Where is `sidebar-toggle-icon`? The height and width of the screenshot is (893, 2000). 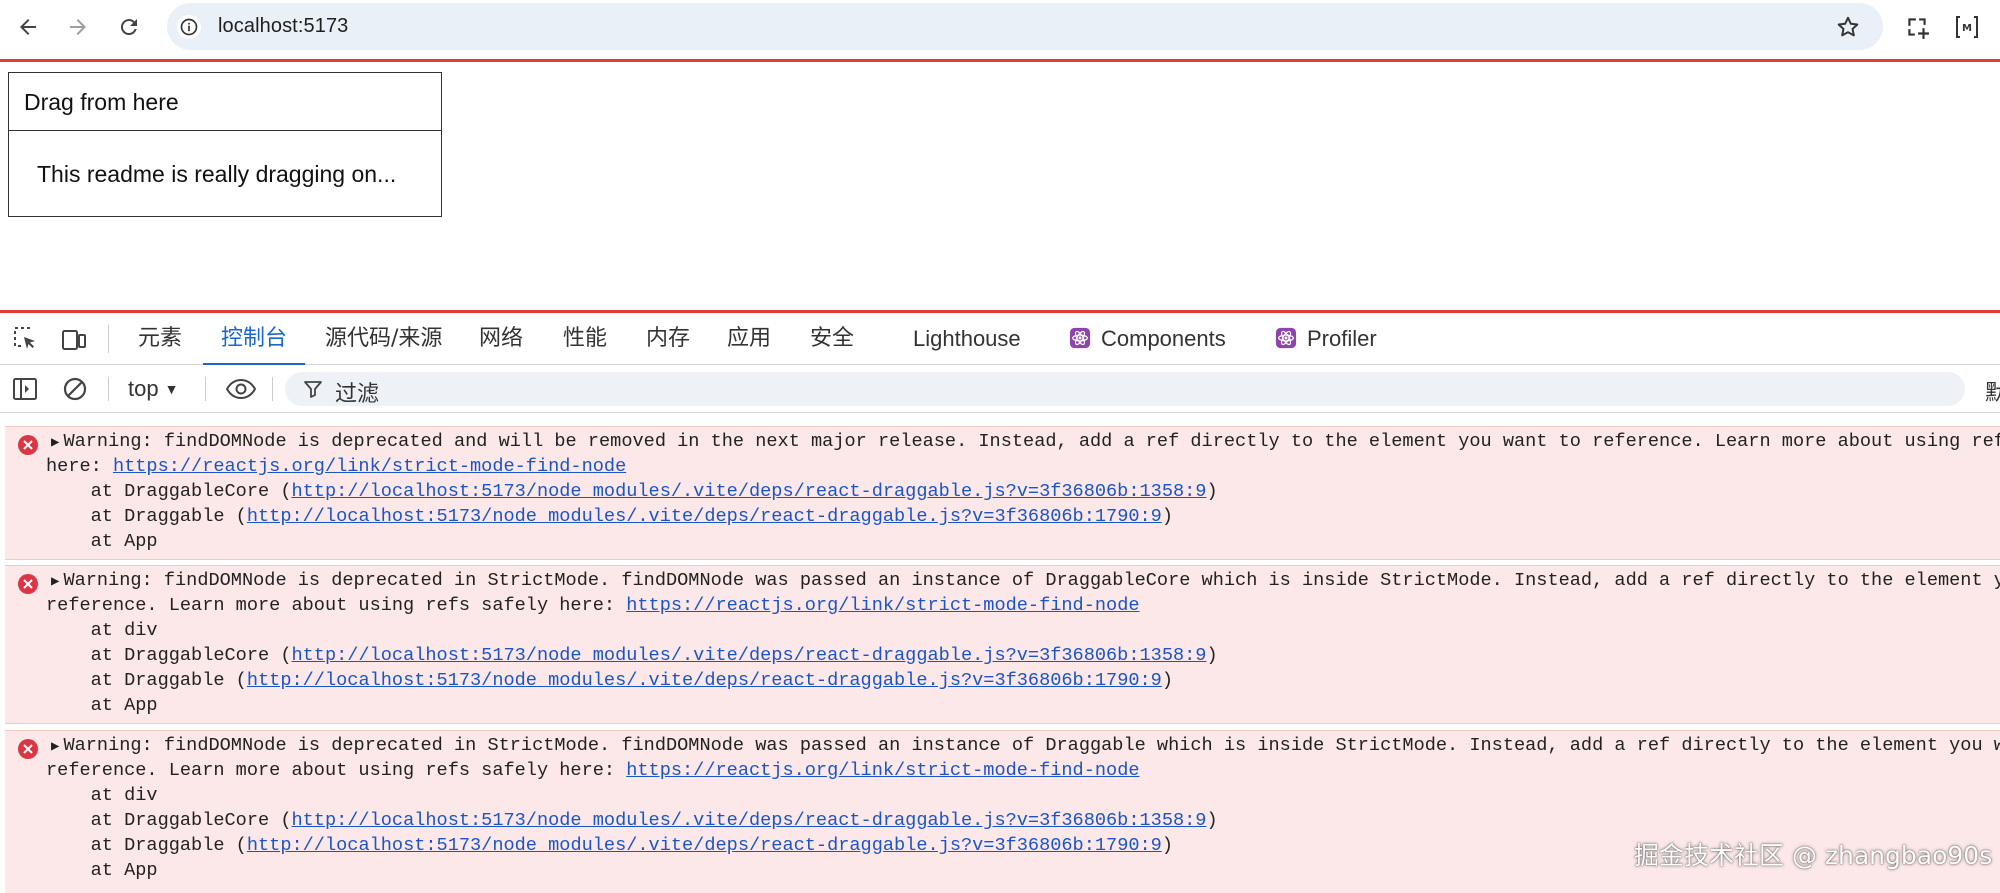 sidebar-toggle-icon is located at coordinates (25, 389).